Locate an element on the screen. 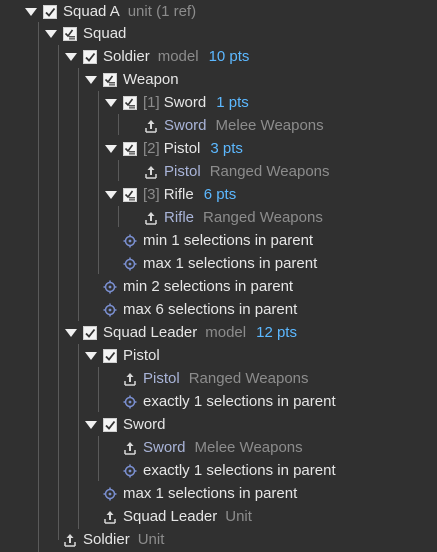  tree-row-pistol-option: [2] Pistol 3 pts is located at coordinates (174, 148).